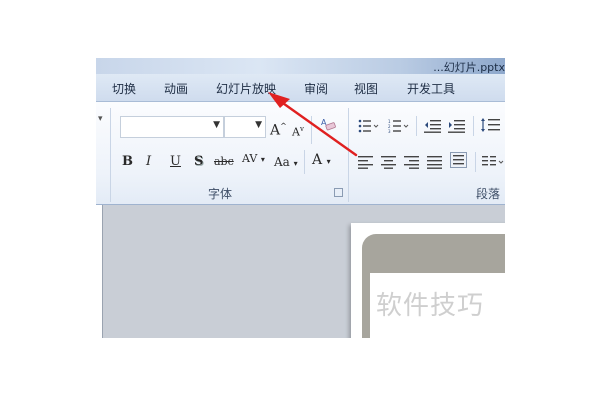  I want to click on annotation-arrow-icon, so click(313, 124).